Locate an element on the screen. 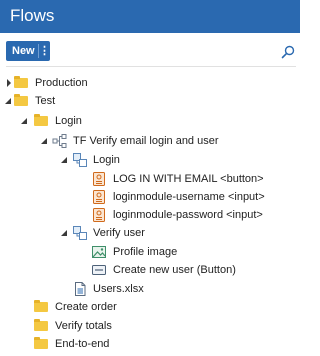 The height and width of the screenshot is (356, 320). new-button-label: New is located at coordinates (23, 51).